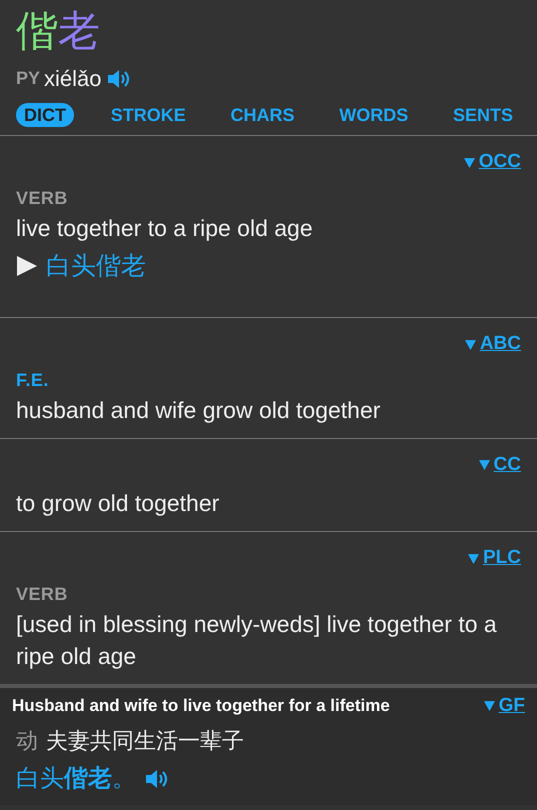 The width and height of the screenshot is (537, 810). I want to click on example-sentence: 白头偕老。, so click(76, 779).